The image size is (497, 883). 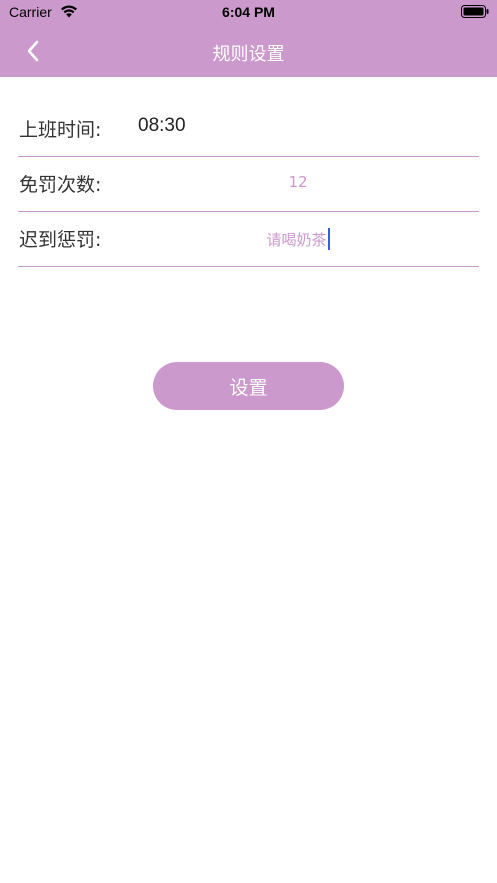 I want to click on free-count-row: 免罚次数: 12, so click(x=248, y=184).